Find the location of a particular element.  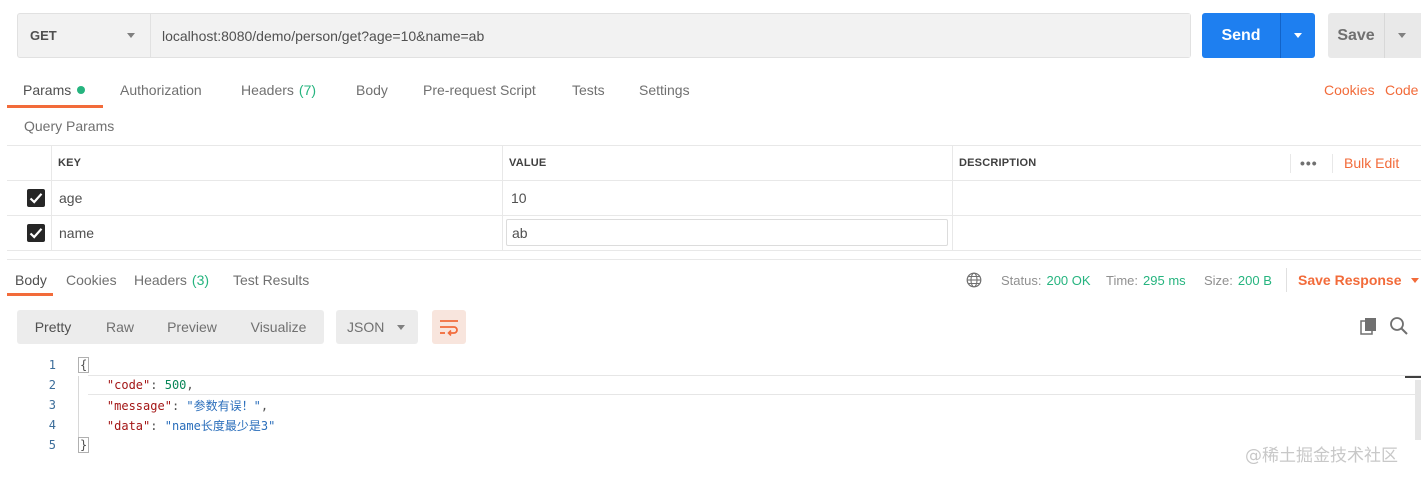

time-label: Time: is located at coordinates (1122, 280).